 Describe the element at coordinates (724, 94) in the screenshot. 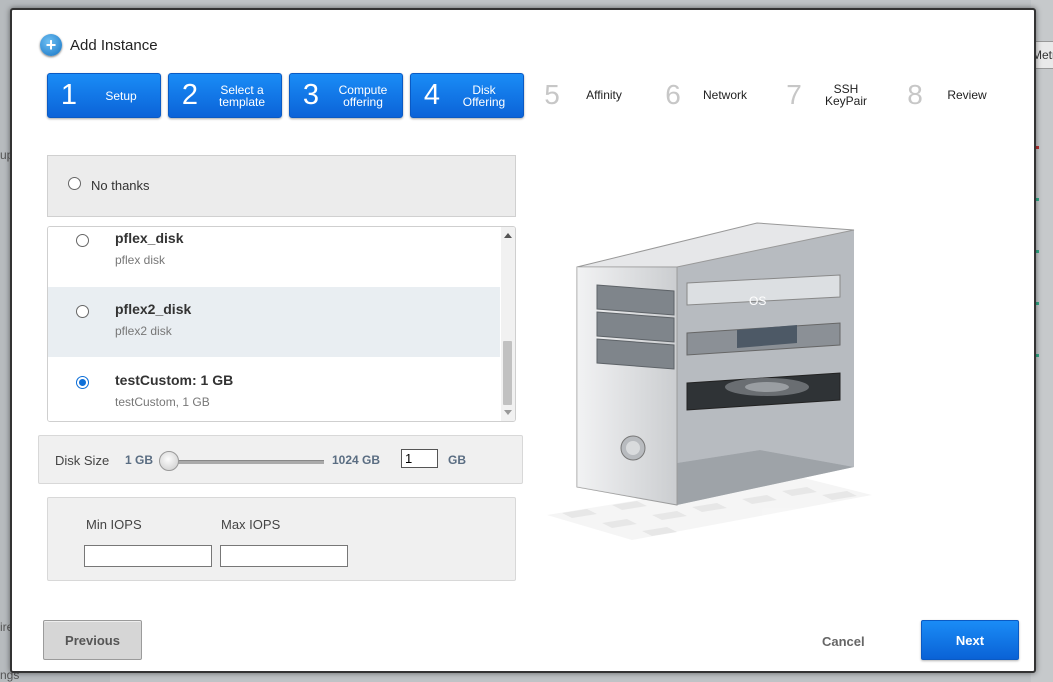

I see `step-label: Network` at that location.